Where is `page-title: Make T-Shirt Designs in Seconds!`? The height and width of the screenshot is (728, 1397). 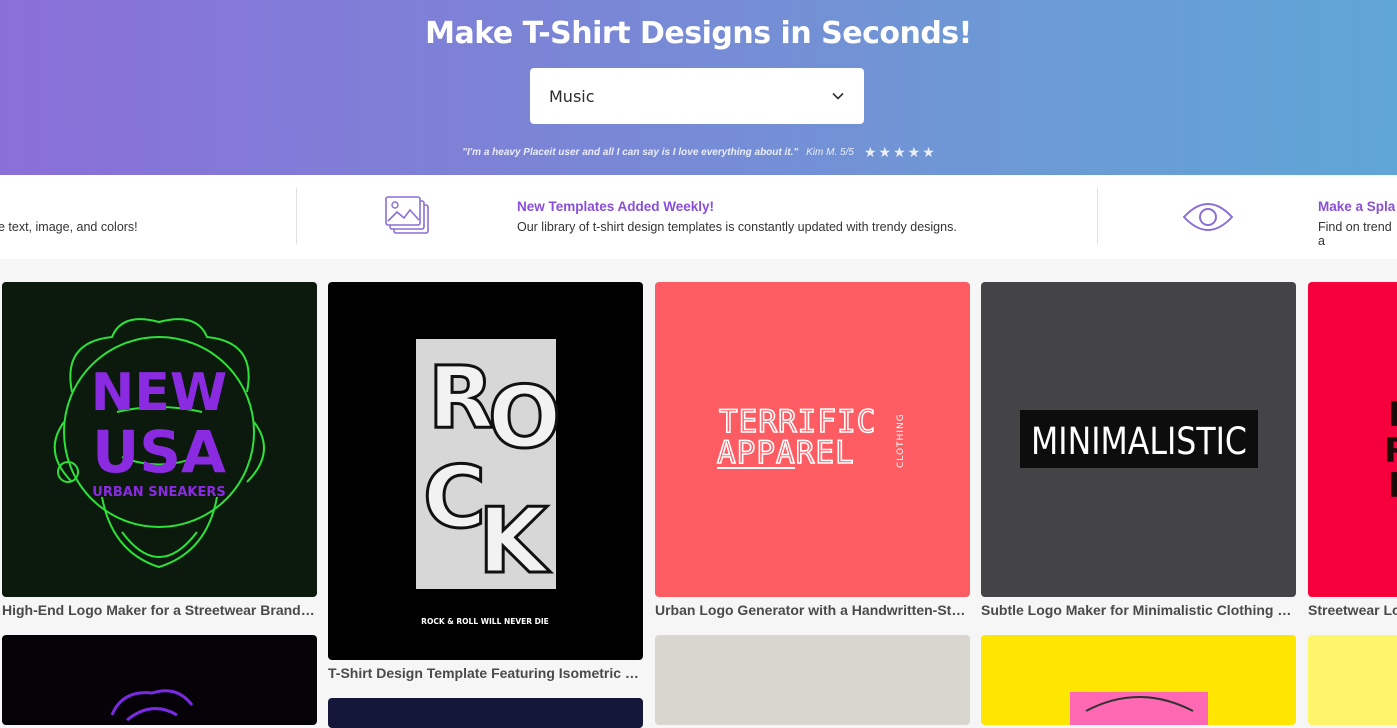 page-title: Make T-Shirt Designs in Seconds! is located at coordinates (698, 33).